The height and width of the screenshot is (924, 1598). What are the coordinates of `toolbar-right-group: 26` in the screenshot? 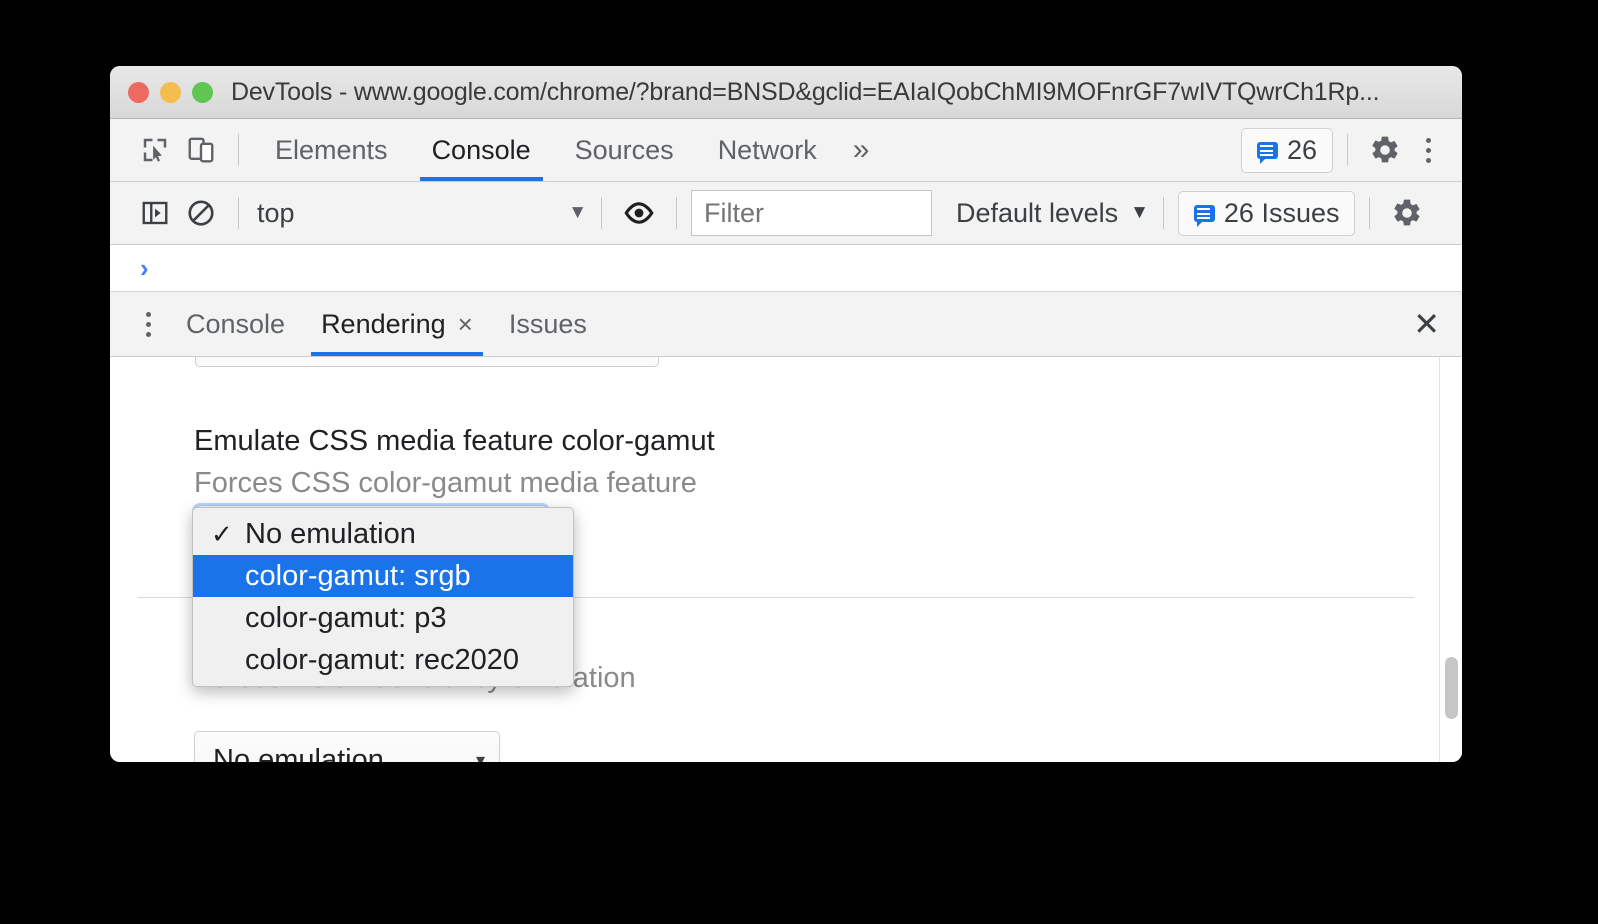 It's located at (1344, 150).